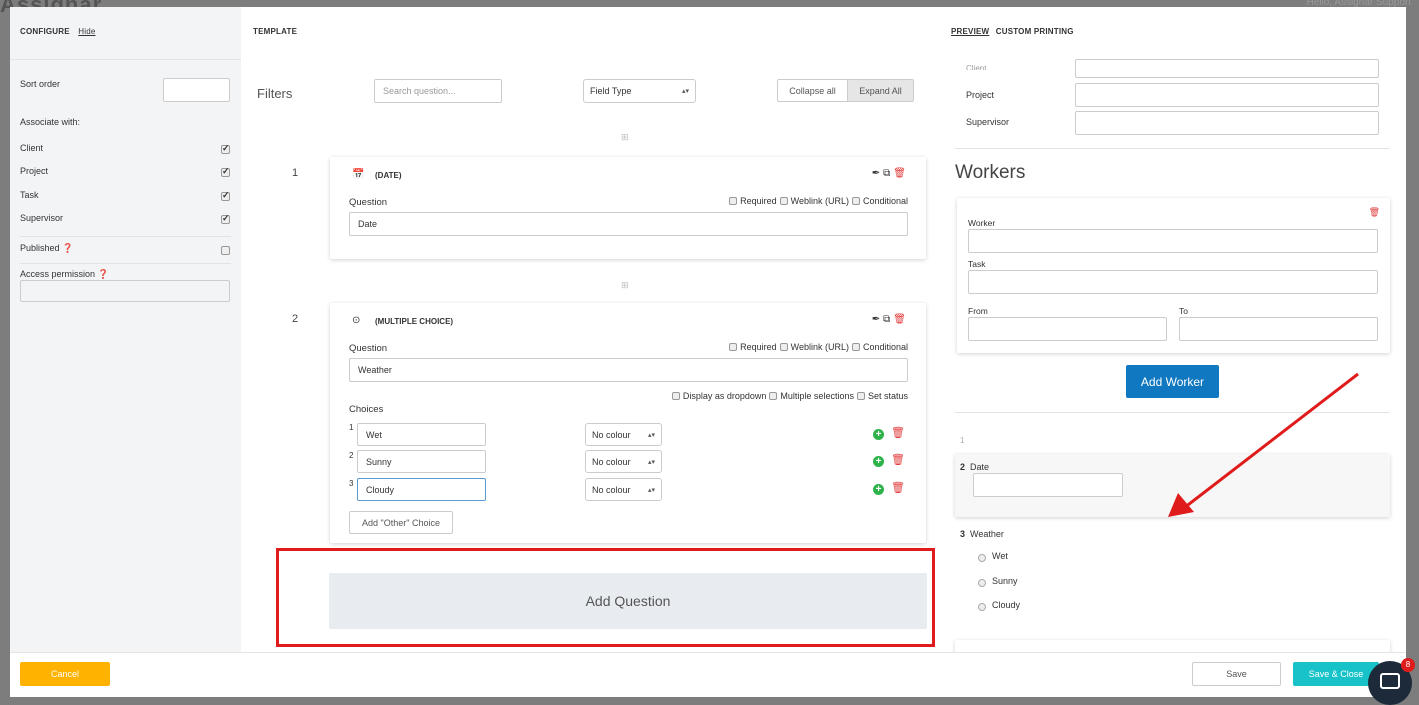 The height and width of the screenshot is (705, 1419). I want to click on associate-label: Associate with:, so click(50, 122).